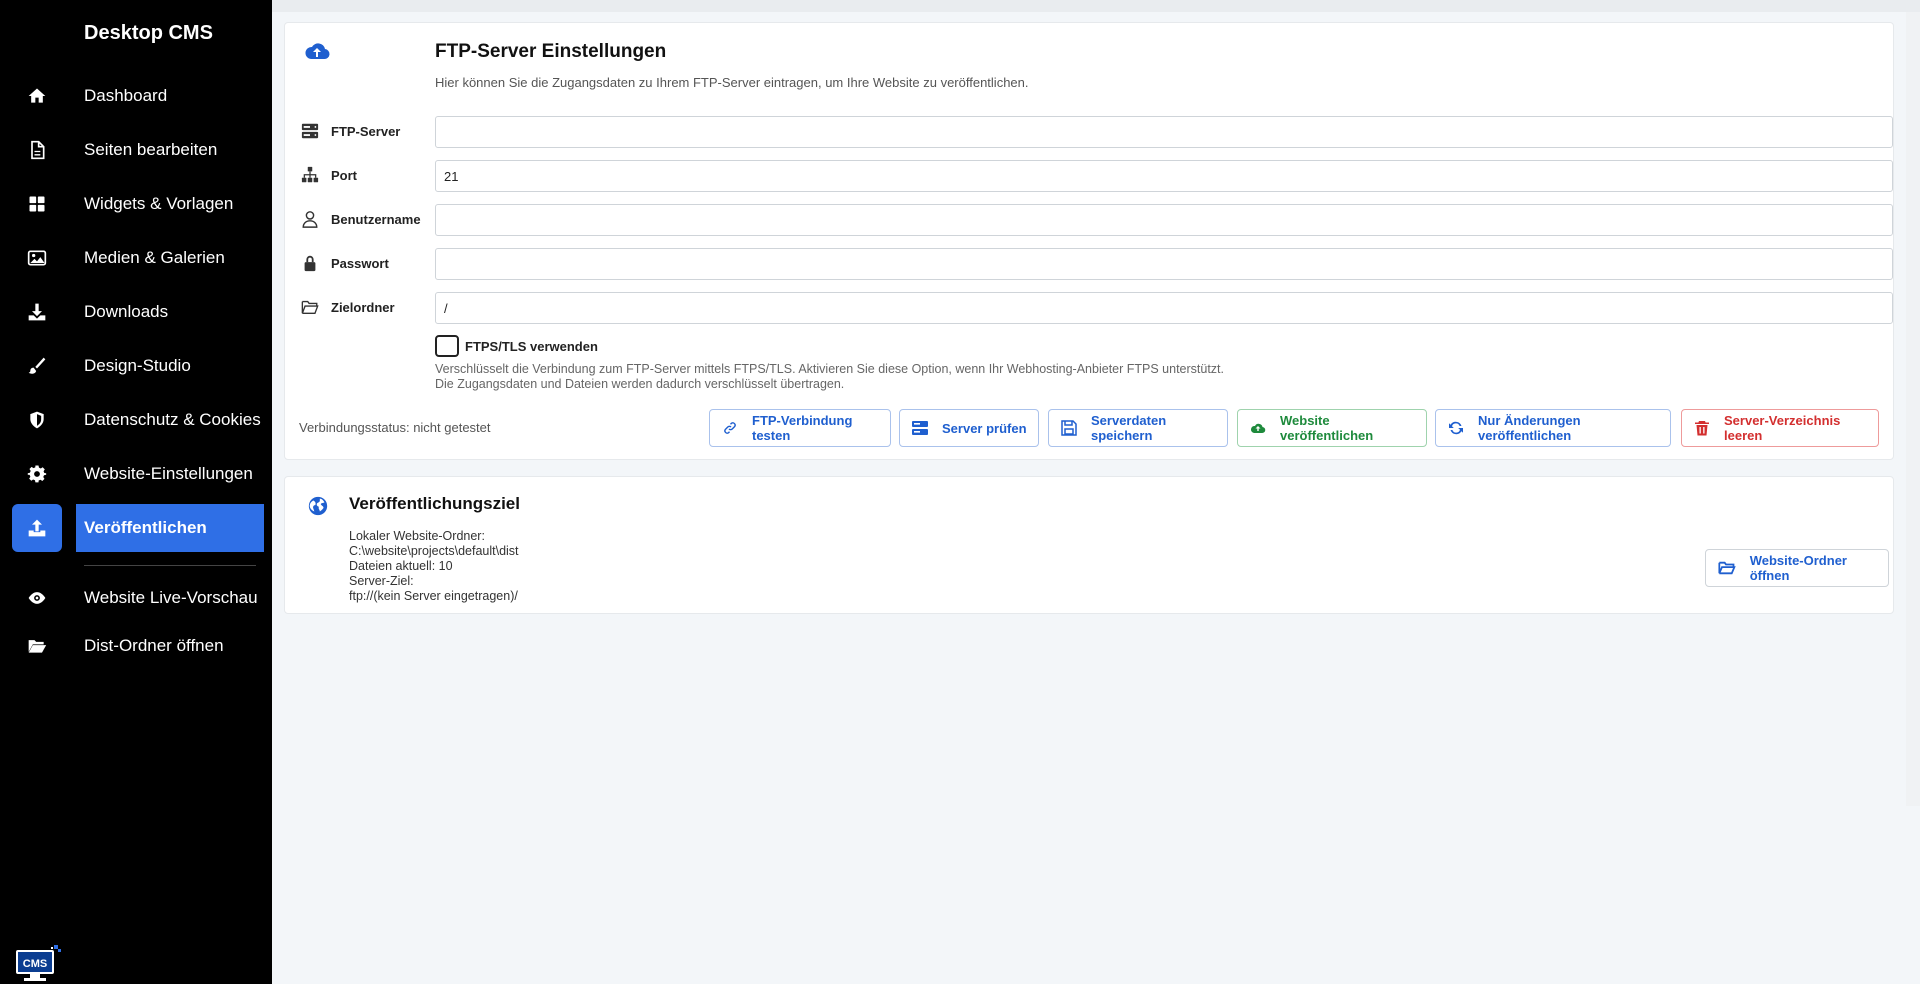 The height and width of the screenshot is (984, 1920). I want to click on publish-changes-button: Nur Änderungen veröffentlichen, so click(1553, 428).